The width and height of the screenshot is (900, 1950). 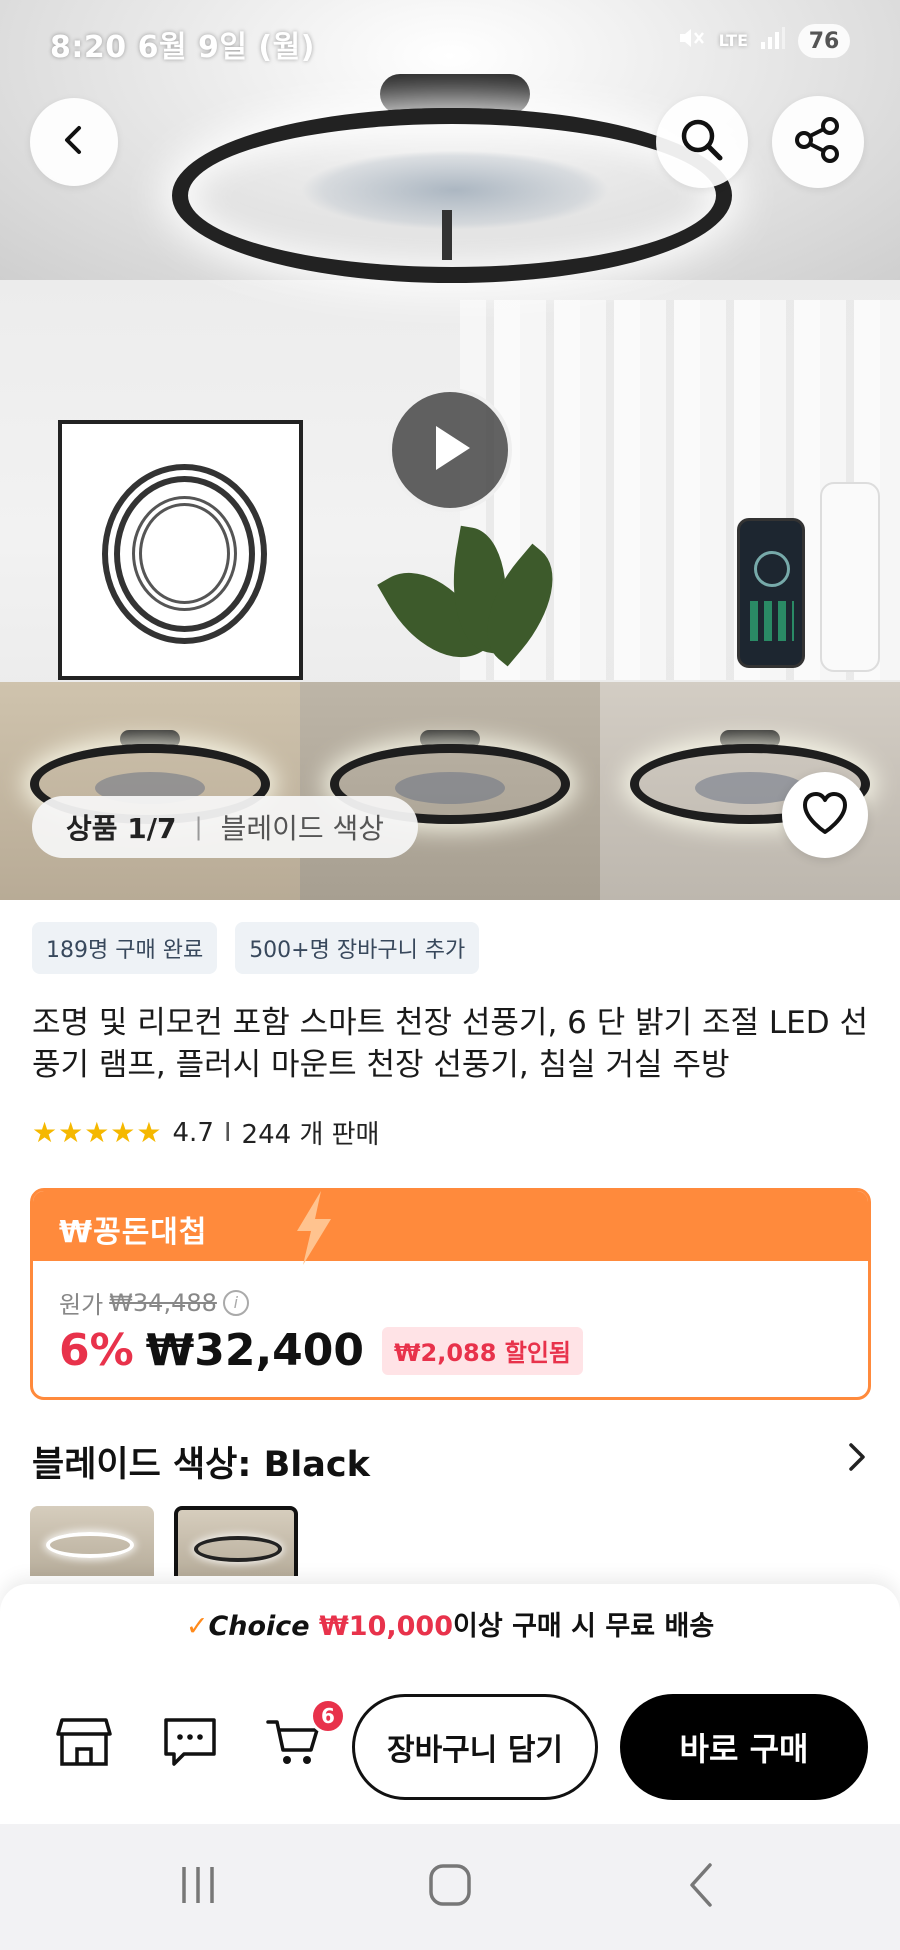 I want to click on status-icons: LTE 76, so click(x=763, y=41).